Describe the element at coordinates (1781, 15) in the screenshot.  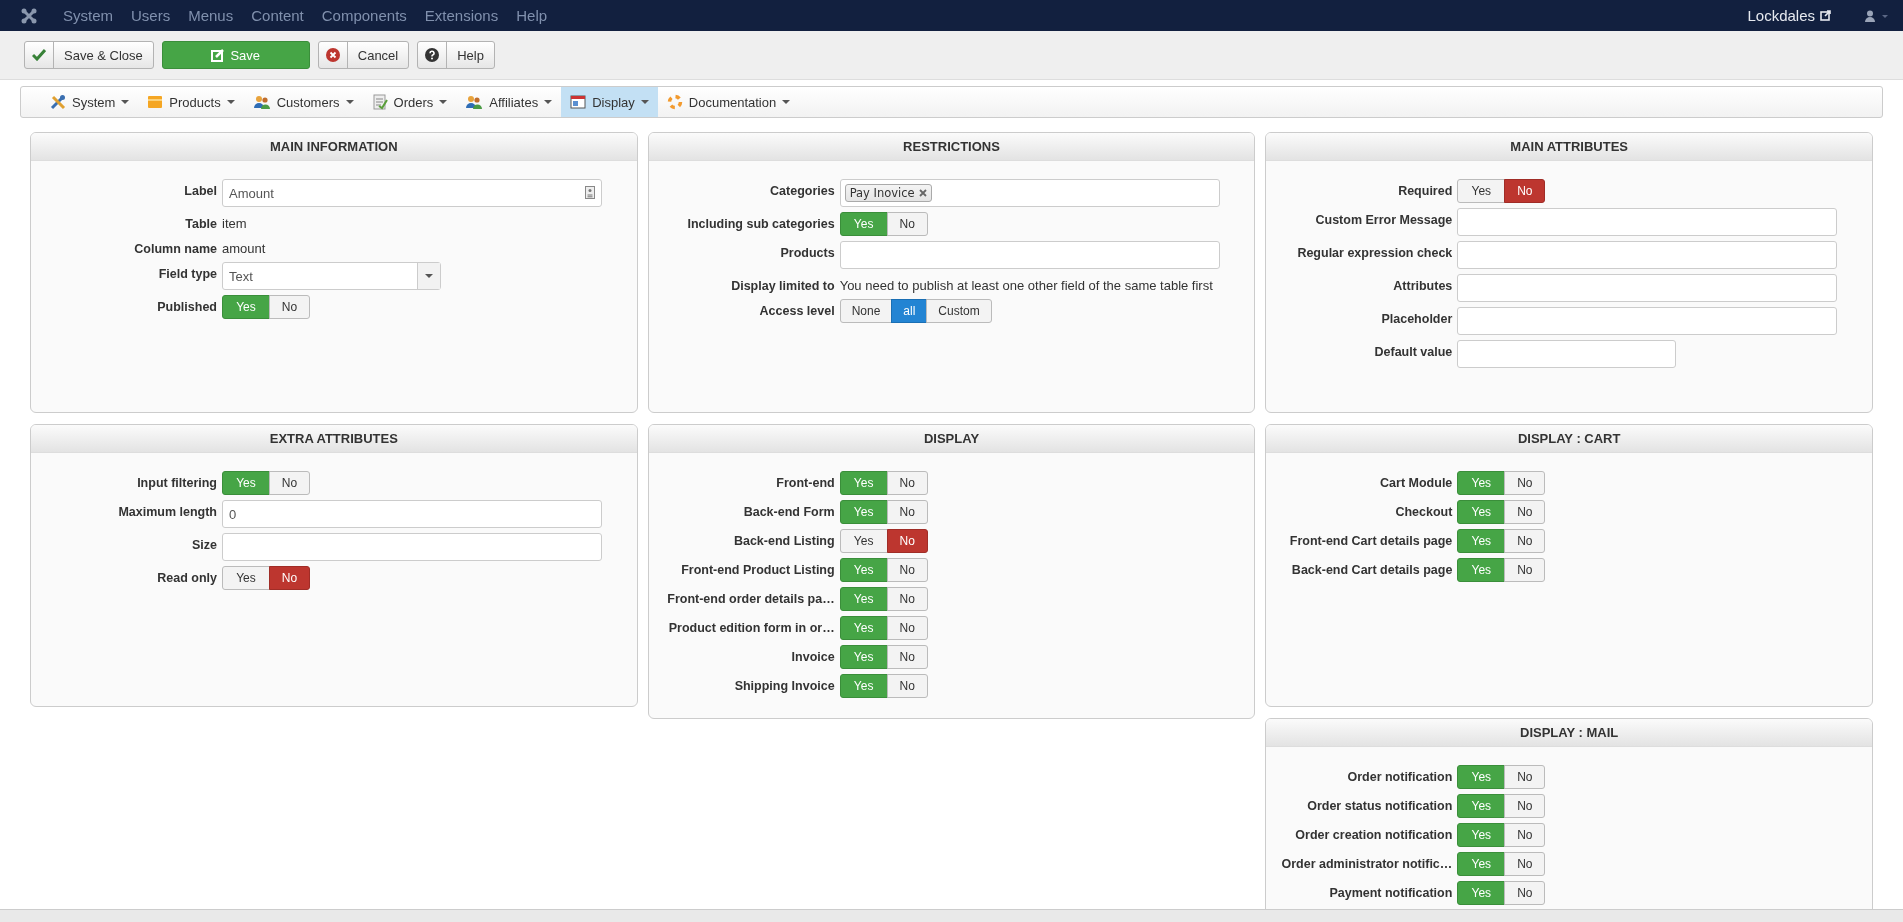
I see `site-link: Lockdales` at that location.